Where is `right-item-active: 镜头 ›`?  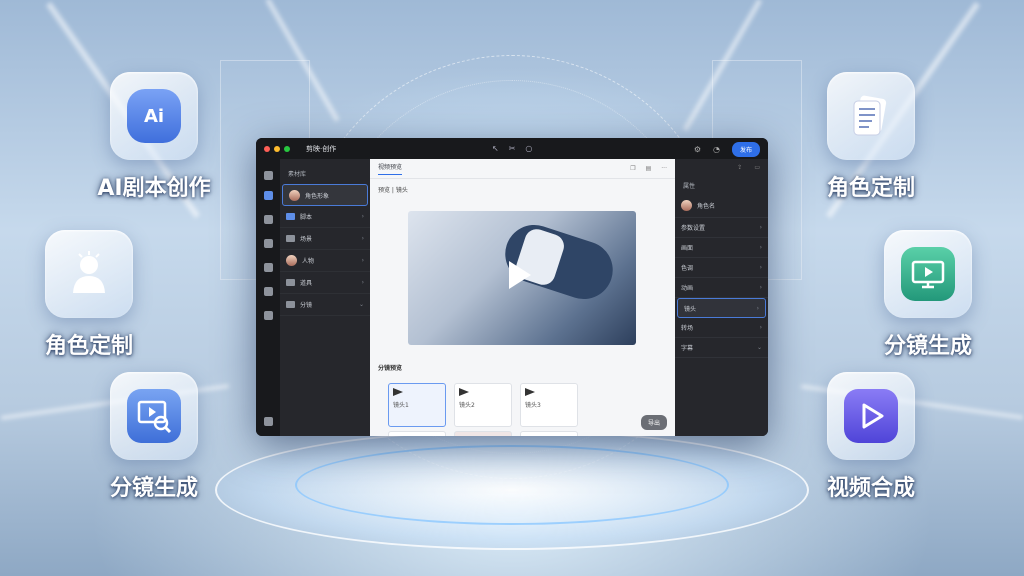 right-item-active: 镜头 › is located at coordinates (721, 308).